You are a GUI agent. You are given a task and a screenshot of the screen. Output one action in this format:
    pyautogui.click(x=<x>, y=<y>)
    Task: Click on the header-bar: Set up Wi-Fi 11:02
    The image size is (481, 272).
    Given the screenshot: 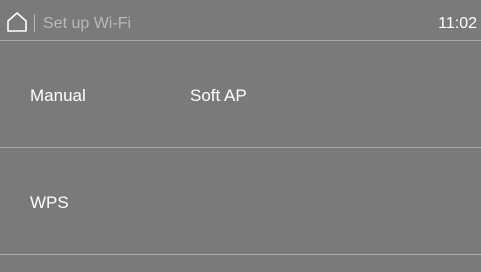 What is the action you would take?
    pyautogui.click(x=240, y=20)
    